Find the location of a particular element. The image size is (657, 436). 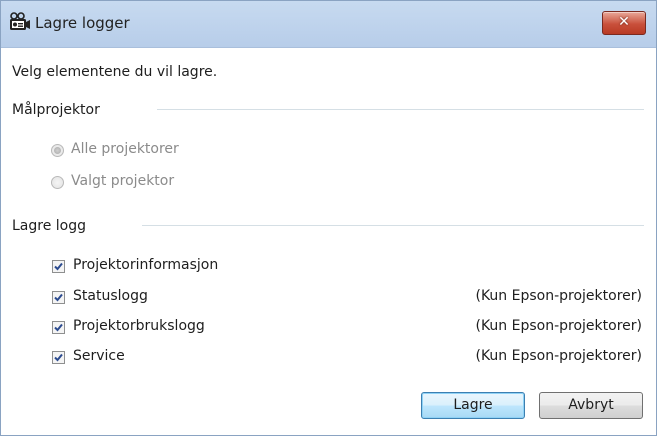

service-label: Service is located at coordinates (99, 356).